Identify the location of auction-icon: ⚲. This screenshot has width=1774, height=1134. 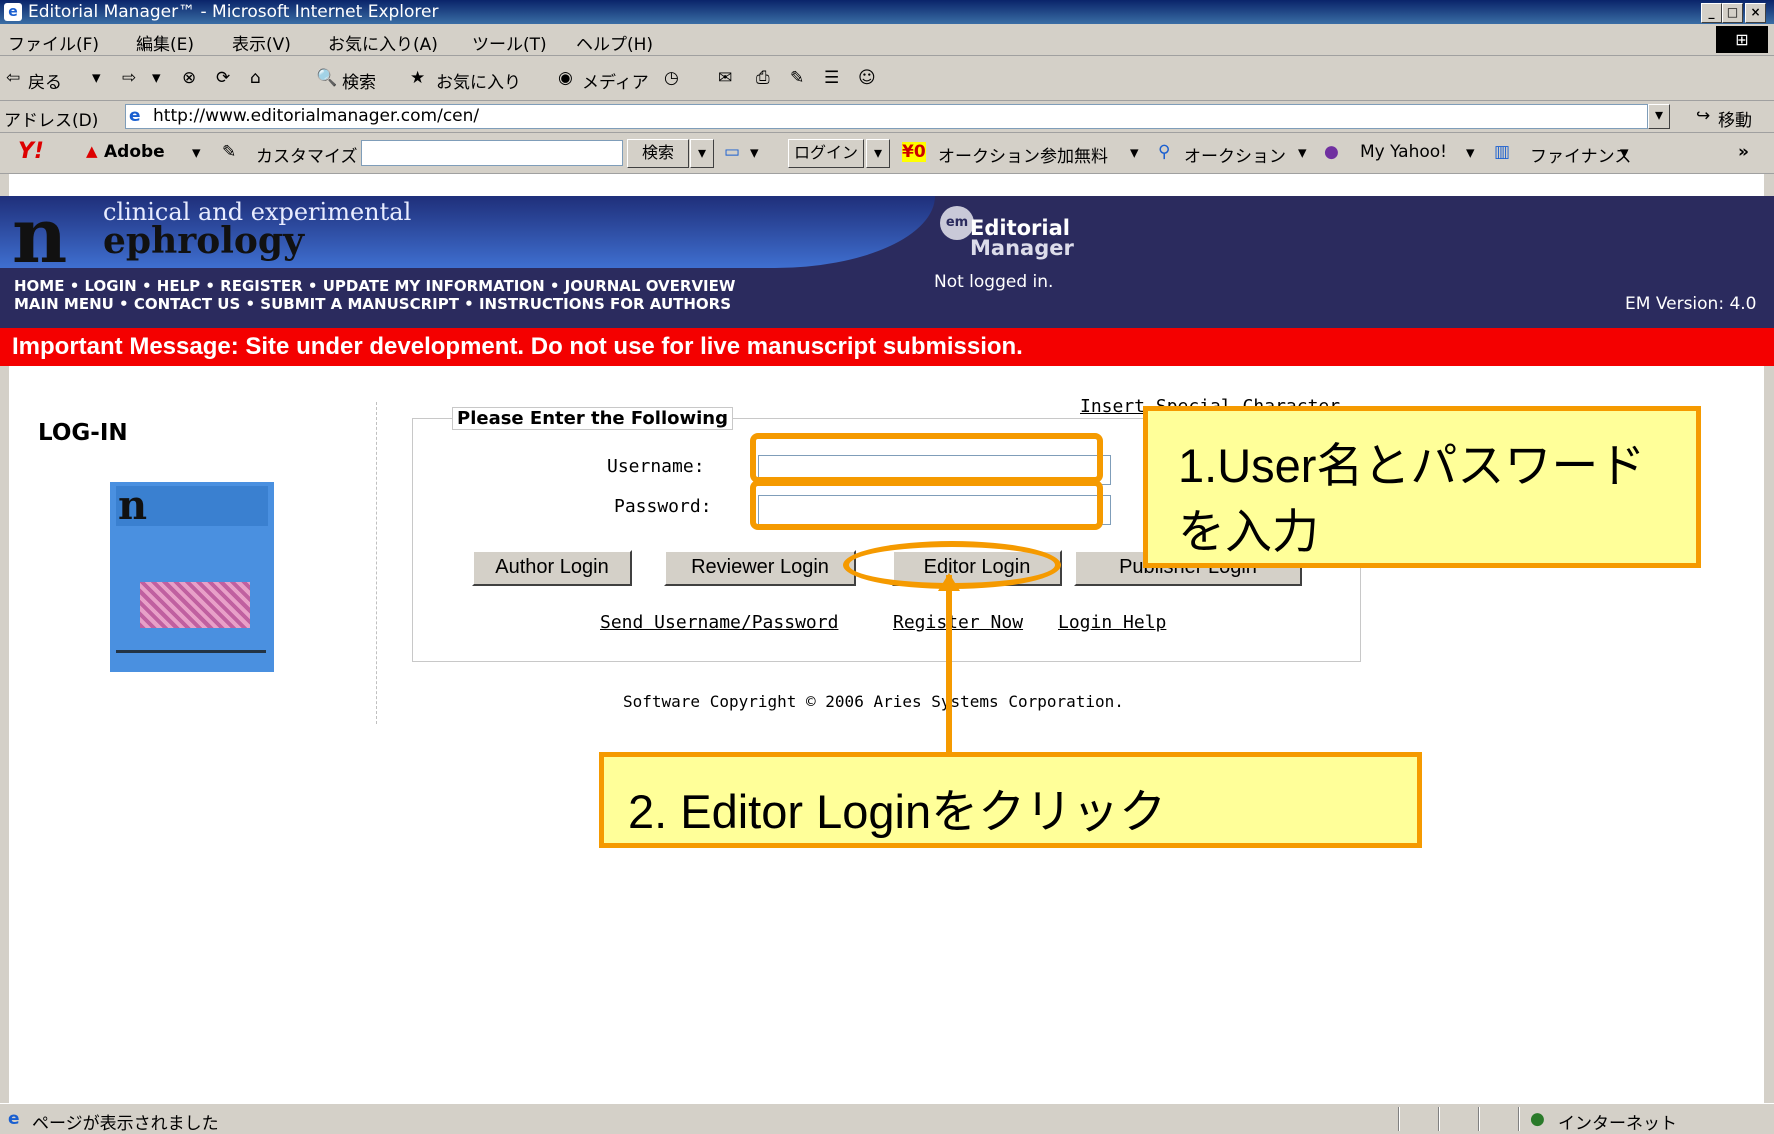
(1164, 152).